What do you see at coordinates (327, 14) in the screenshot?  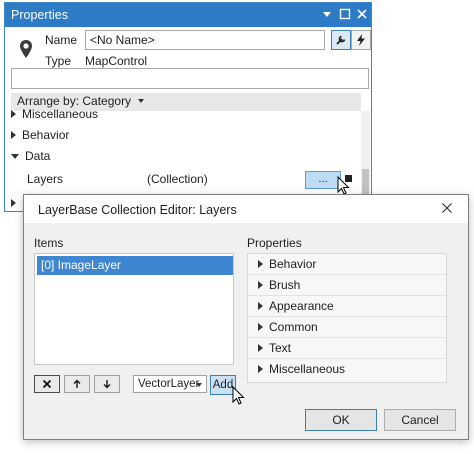 I see `dropdown-icon` at bounding box center [327, 14].